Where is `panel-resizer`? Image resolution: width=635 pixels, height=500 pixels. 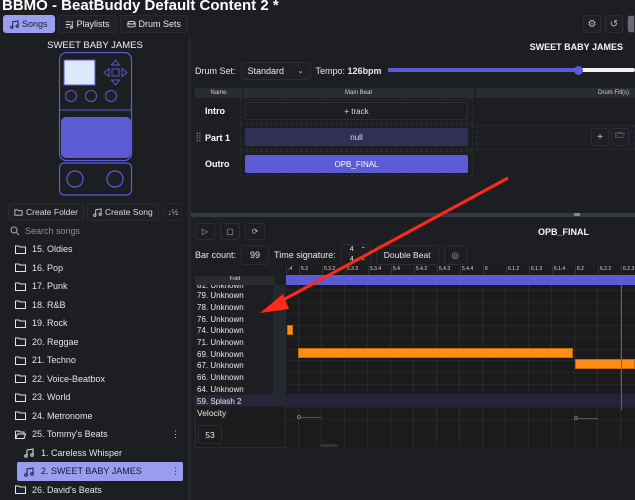
panel-resizer is located at coordinates (413, 215).